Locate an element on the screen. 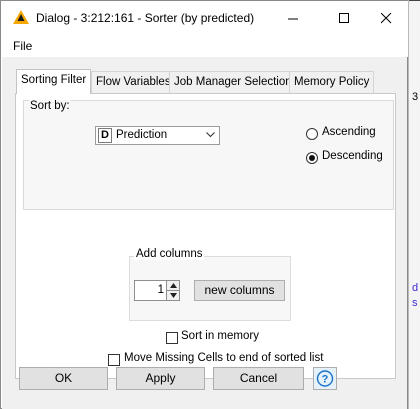 Image resolution: width=420 pixels, height=409 pixels. background-divider is located at coordinates (414, 0).